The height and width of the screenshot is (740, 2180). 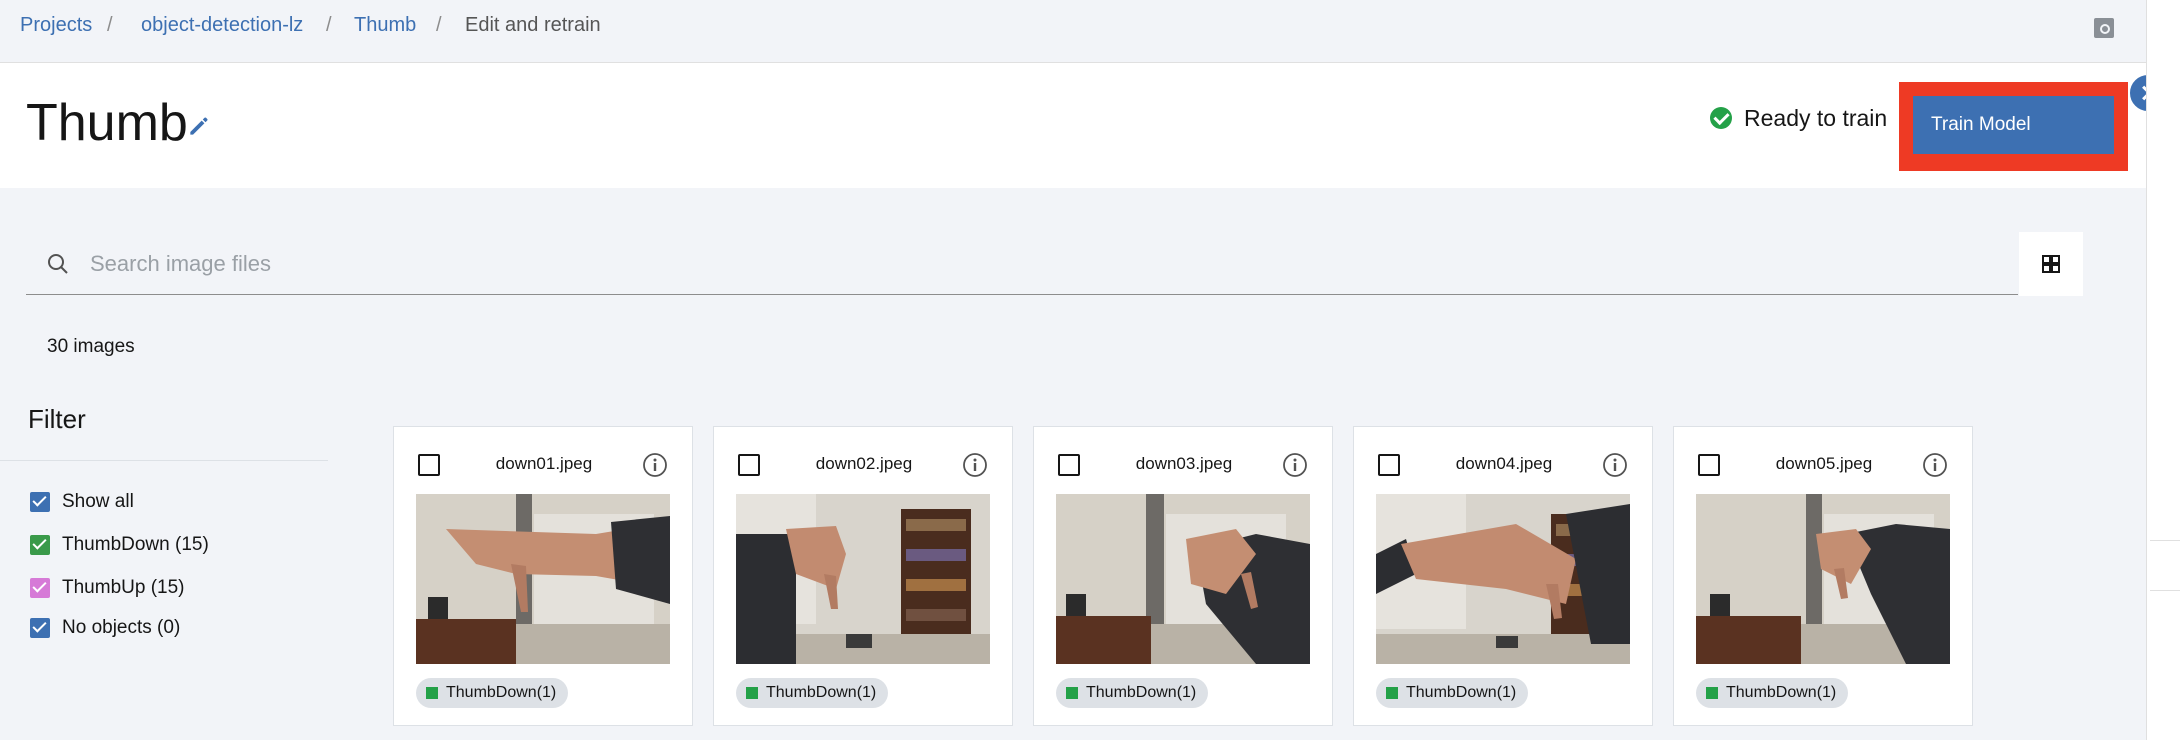 What do you see at coordinates (1040, 264) in the screenshot?
I see `search-input` at bounding box center [1040, 264].